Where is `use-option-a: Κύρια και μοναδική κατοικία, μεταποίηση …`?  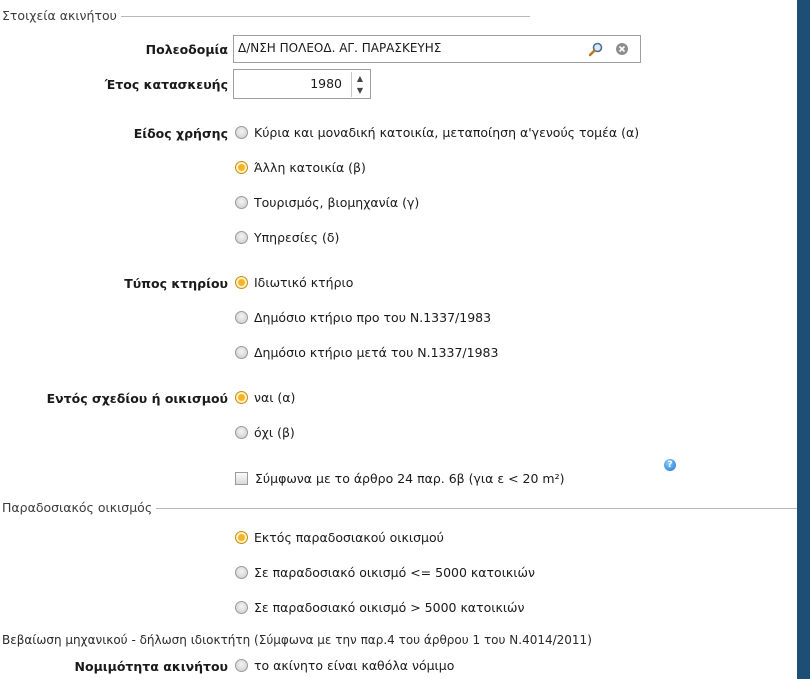 use-option-a: Κύρια και μοναδική κατοικία, μεταποίηση … is located at coordinates (437, 132).